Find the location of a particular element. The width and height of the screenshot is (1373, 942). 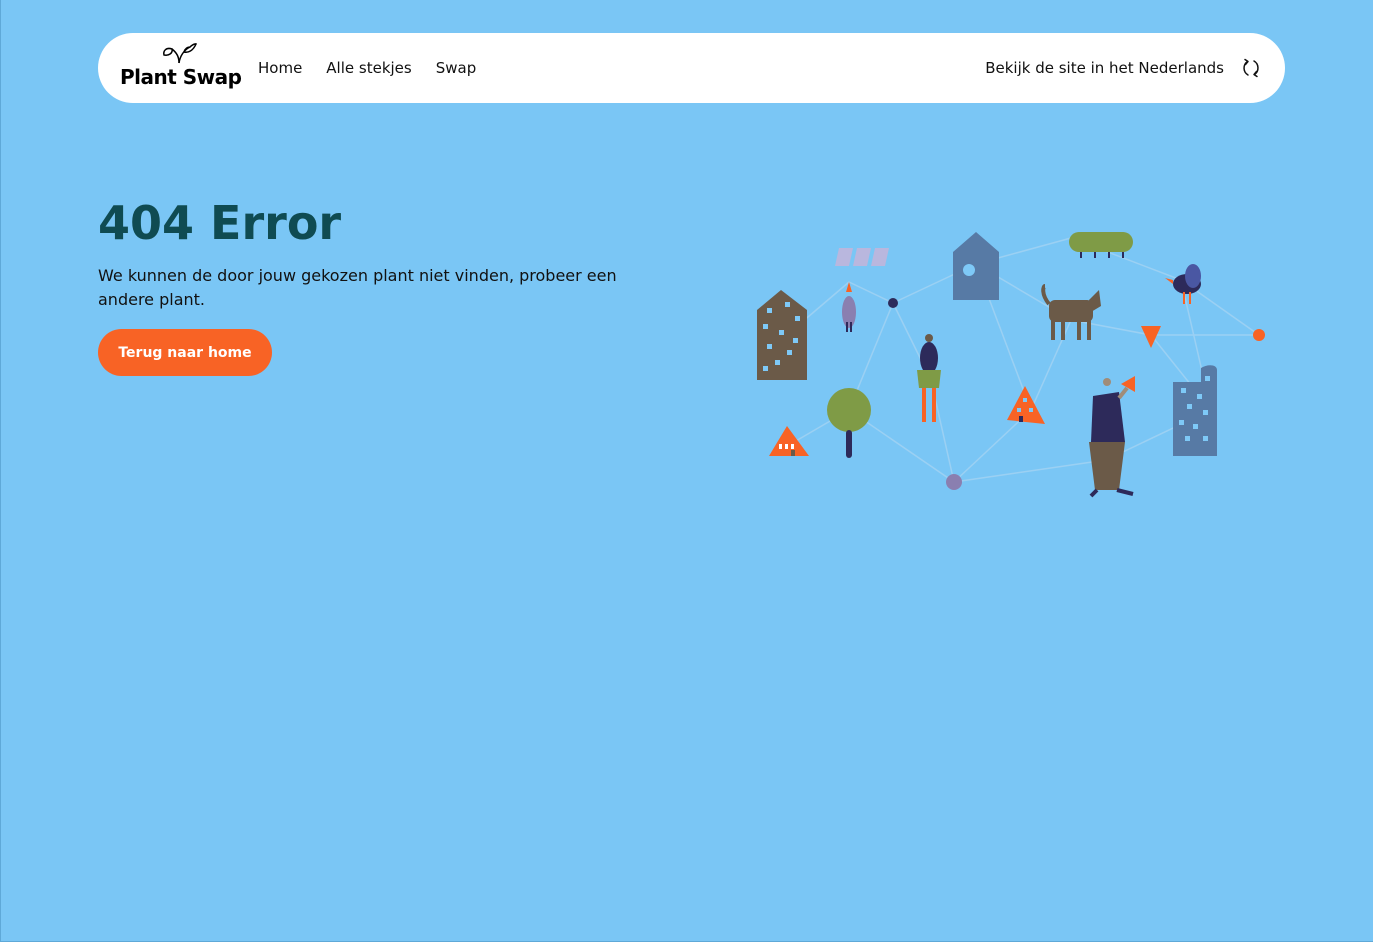

nav-link-swap: Swap is located at coordinates (456, 68).